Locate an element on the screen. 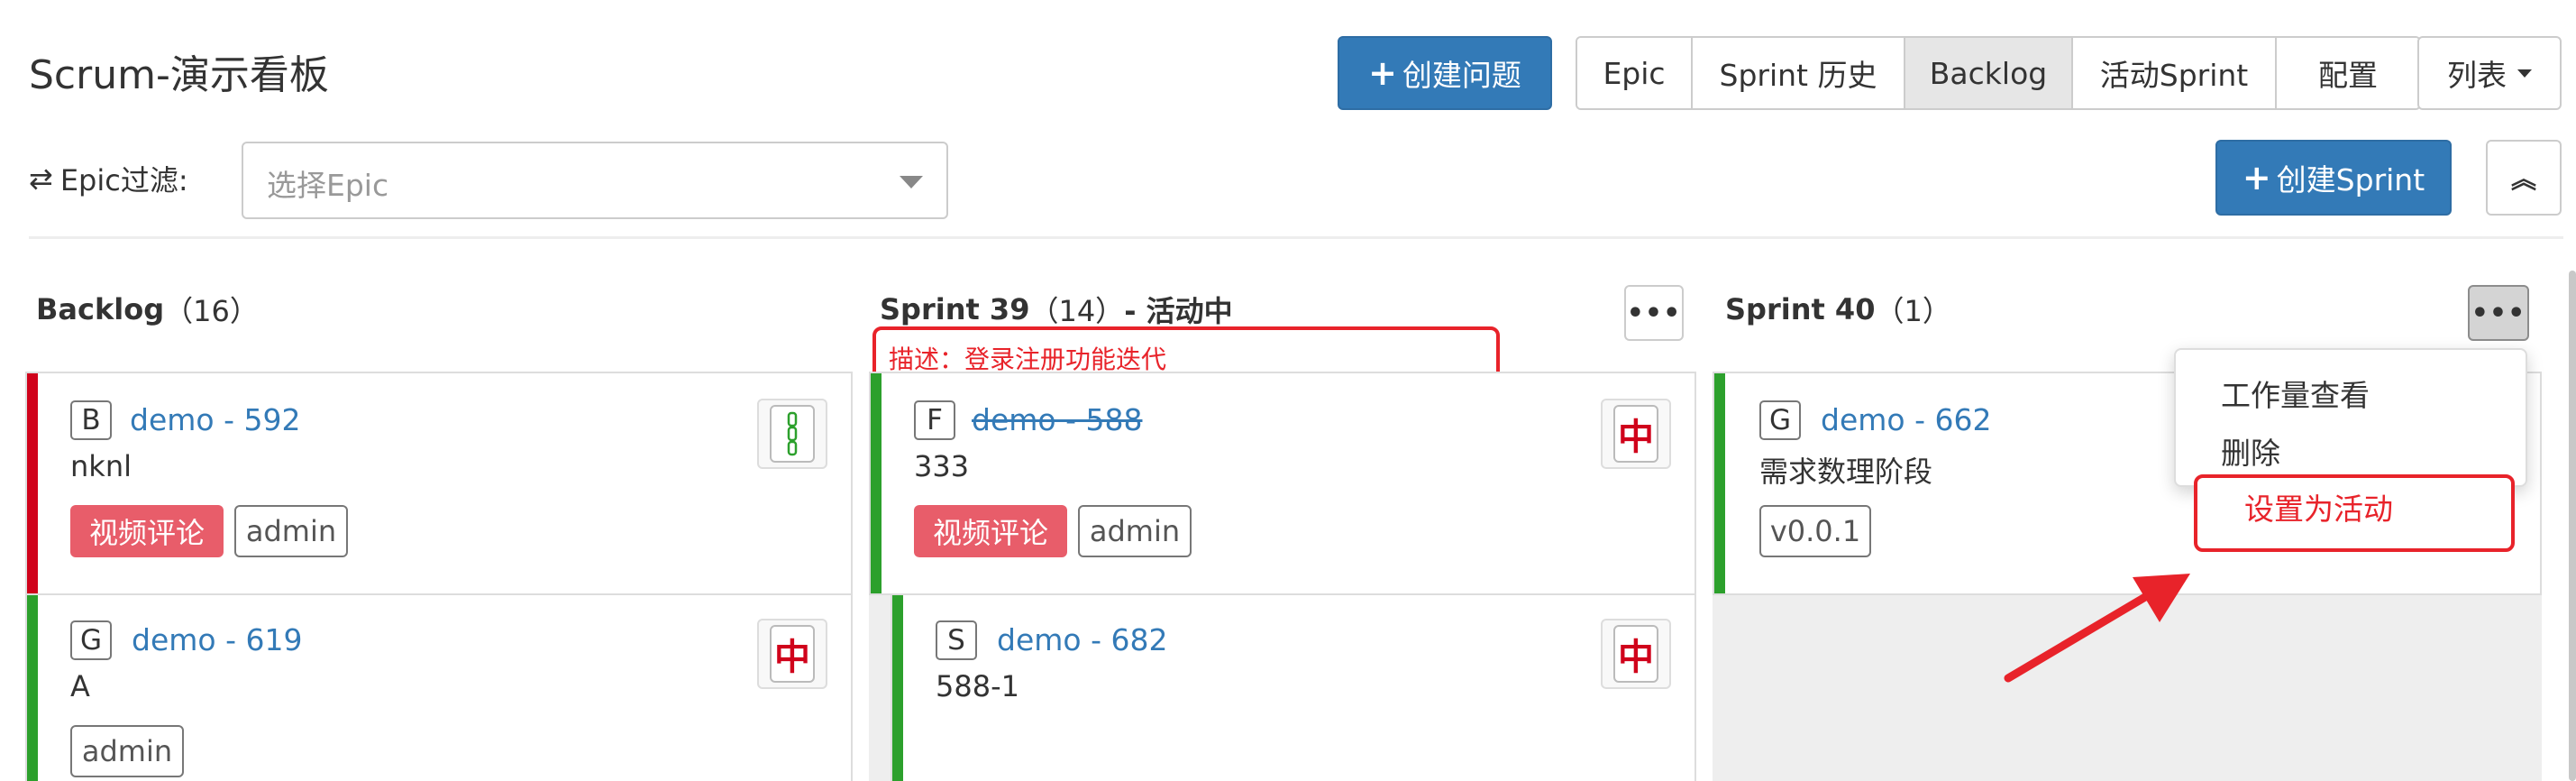  issue-summary: A is located at coordinates (80, 686).